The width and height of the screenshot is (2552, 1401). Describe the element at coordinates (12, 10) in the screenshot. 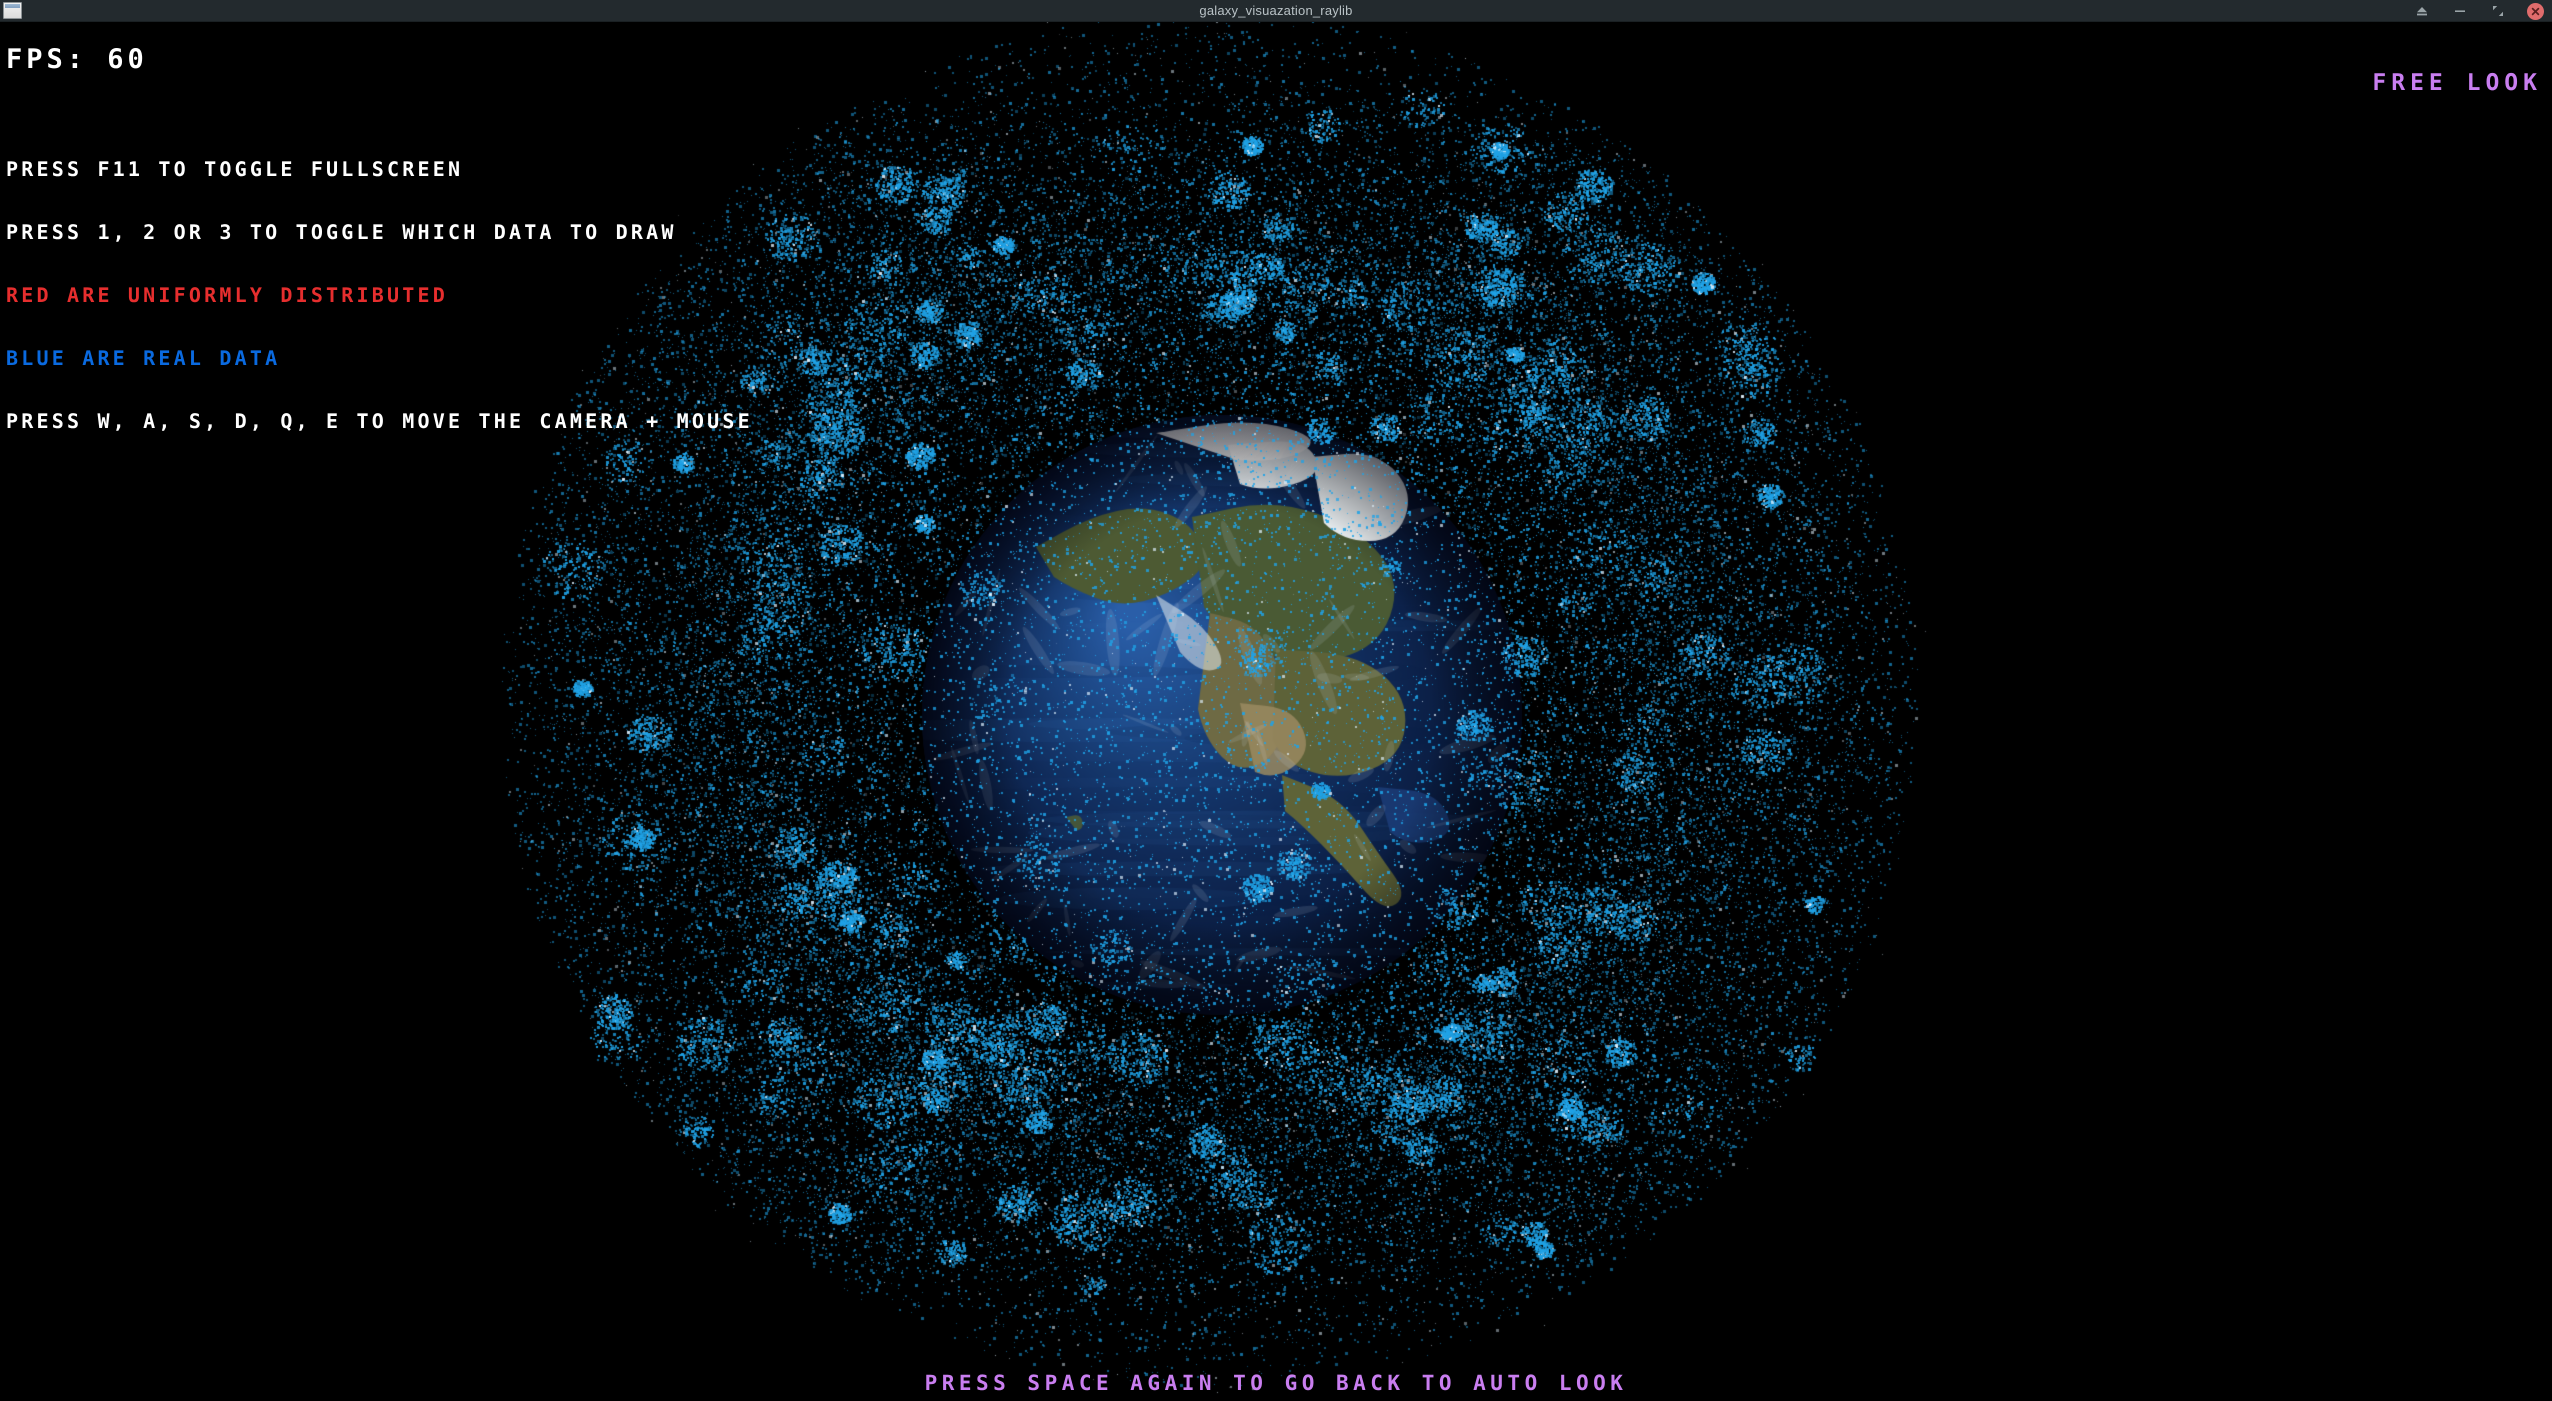

I see `window-icon` at that location.